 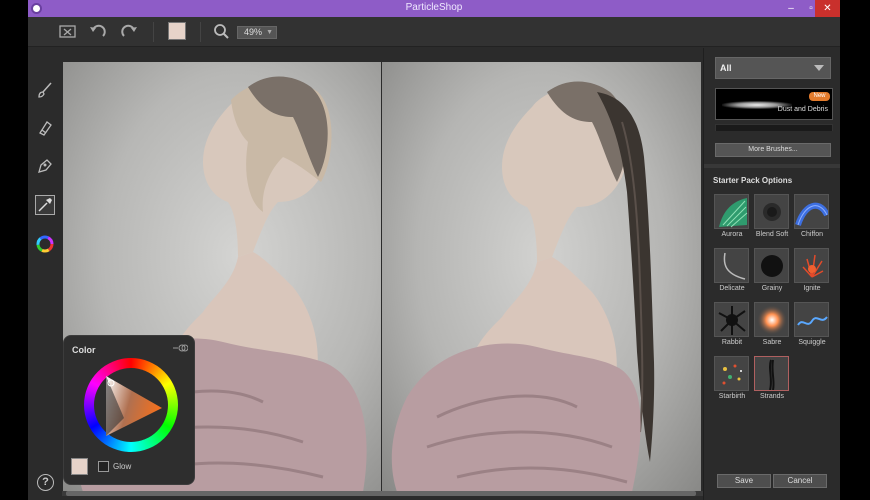 I want to click on chevron-down-icon: ▼, so click(x=269, y=32).